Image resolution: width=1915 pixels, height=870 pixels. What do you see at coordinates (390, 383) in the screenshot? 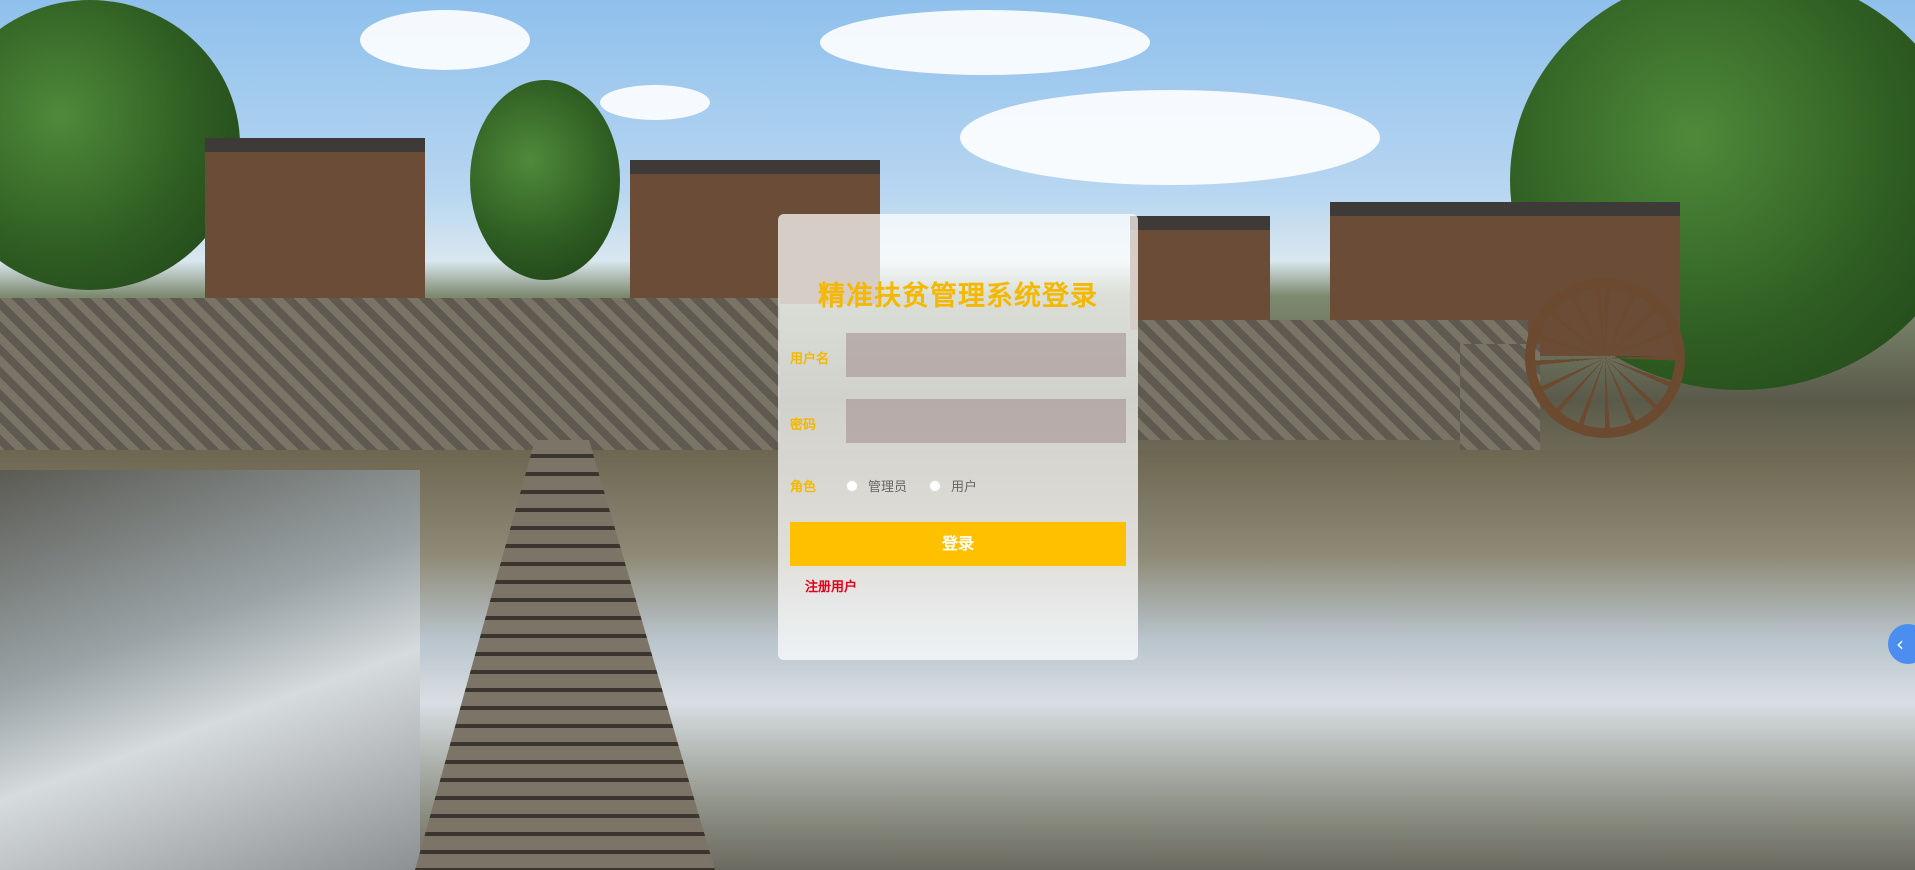
I see `stone-wall` at bounding box center [390, 383].